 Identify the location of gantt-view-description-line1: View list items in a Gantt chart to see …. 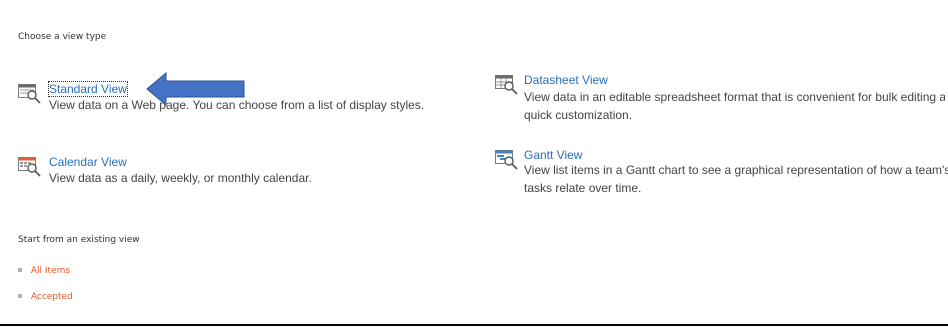
(736, 170).